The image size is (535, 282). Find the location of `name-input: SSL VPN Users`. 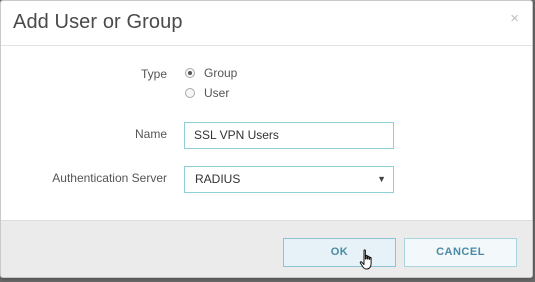

name-input: SSL VPN Users is located at coordinates (289, 135).